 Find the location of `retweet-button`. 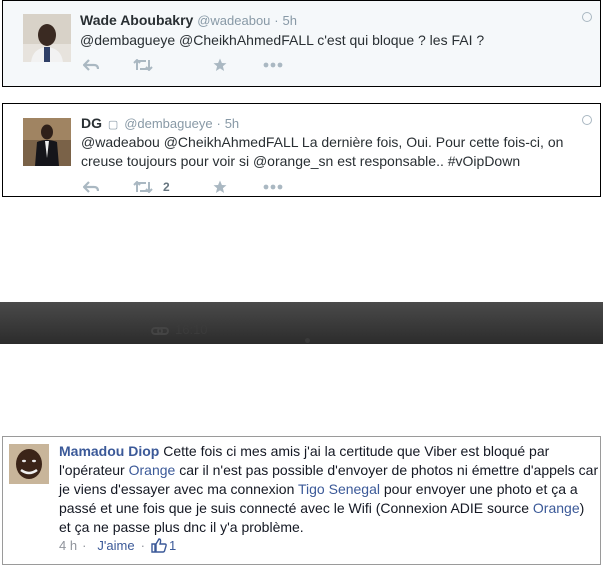

retweet-button is located at coordinates (173, 65).